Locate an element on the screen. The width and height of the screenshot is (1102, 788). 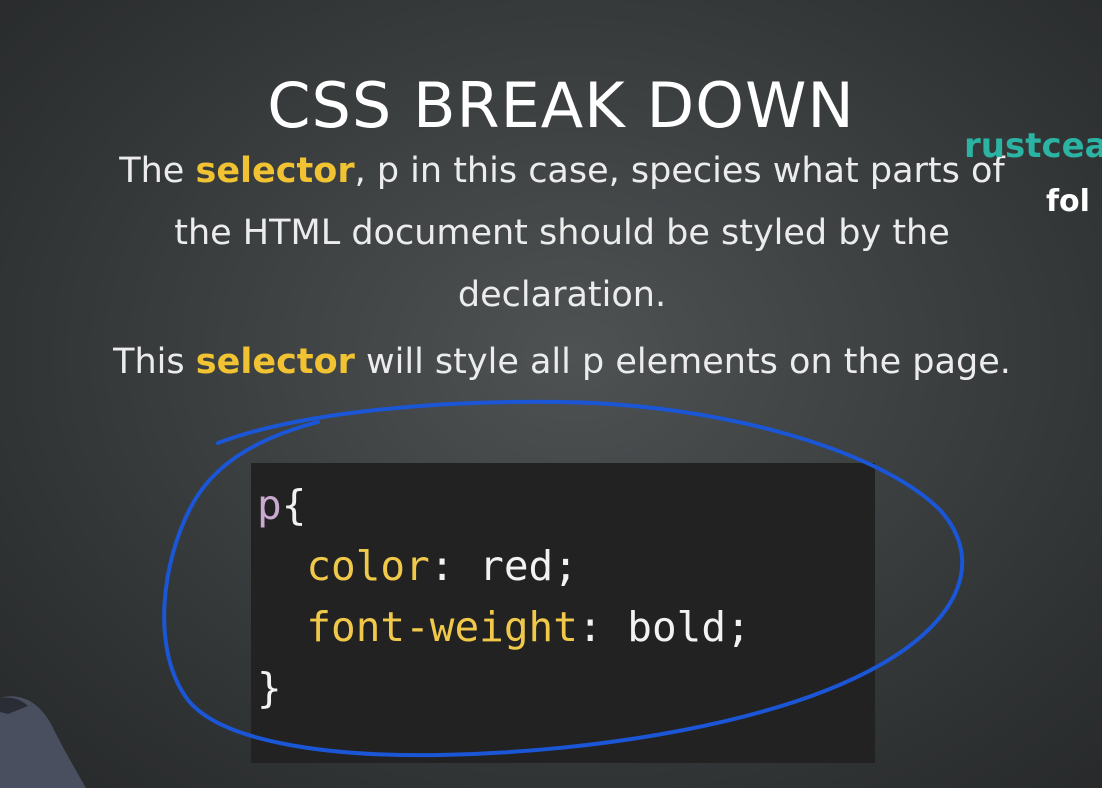
slide-title: CSS BREAK DOWN is located at coordinates (561, 105).